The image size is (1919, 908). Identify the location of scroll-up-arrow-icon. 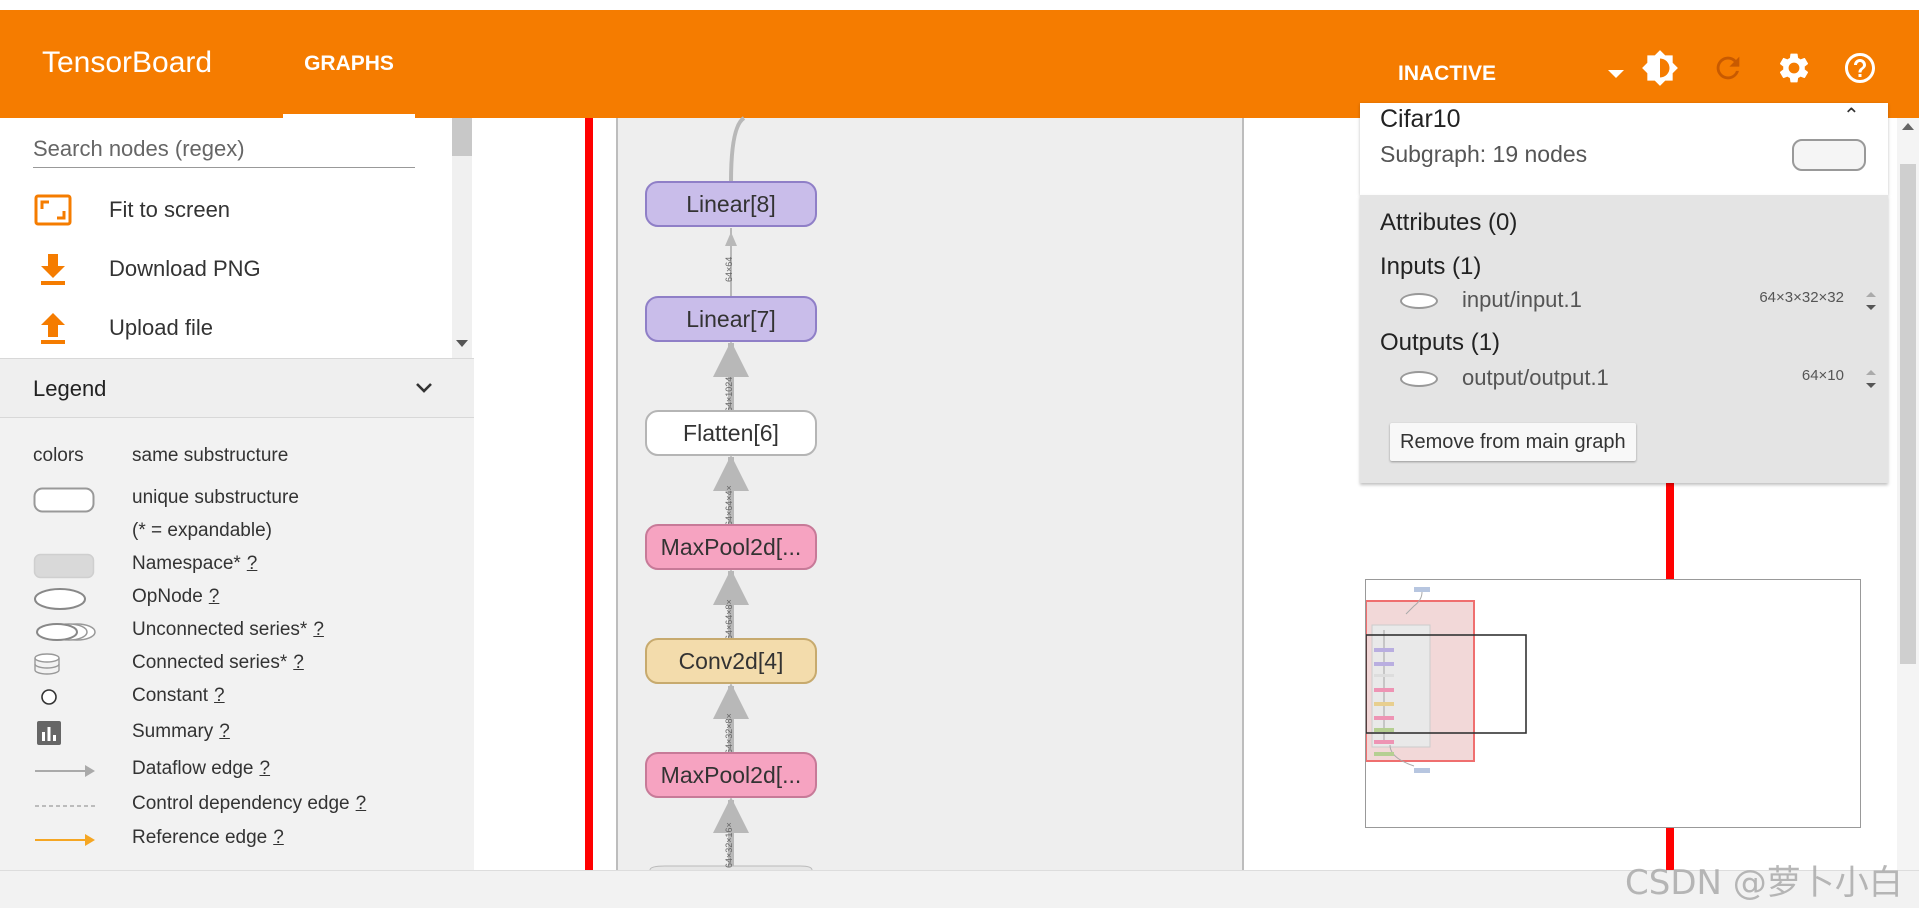
(1908, 126).